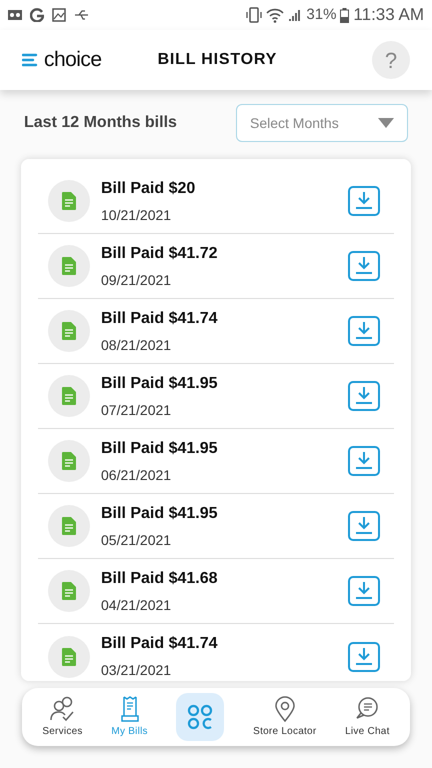 This screenshot has height=768, width=432. Describe the element at coordinates (136, 540) in the screenshot. I see `bill-date: 05/21/2021` at that location.